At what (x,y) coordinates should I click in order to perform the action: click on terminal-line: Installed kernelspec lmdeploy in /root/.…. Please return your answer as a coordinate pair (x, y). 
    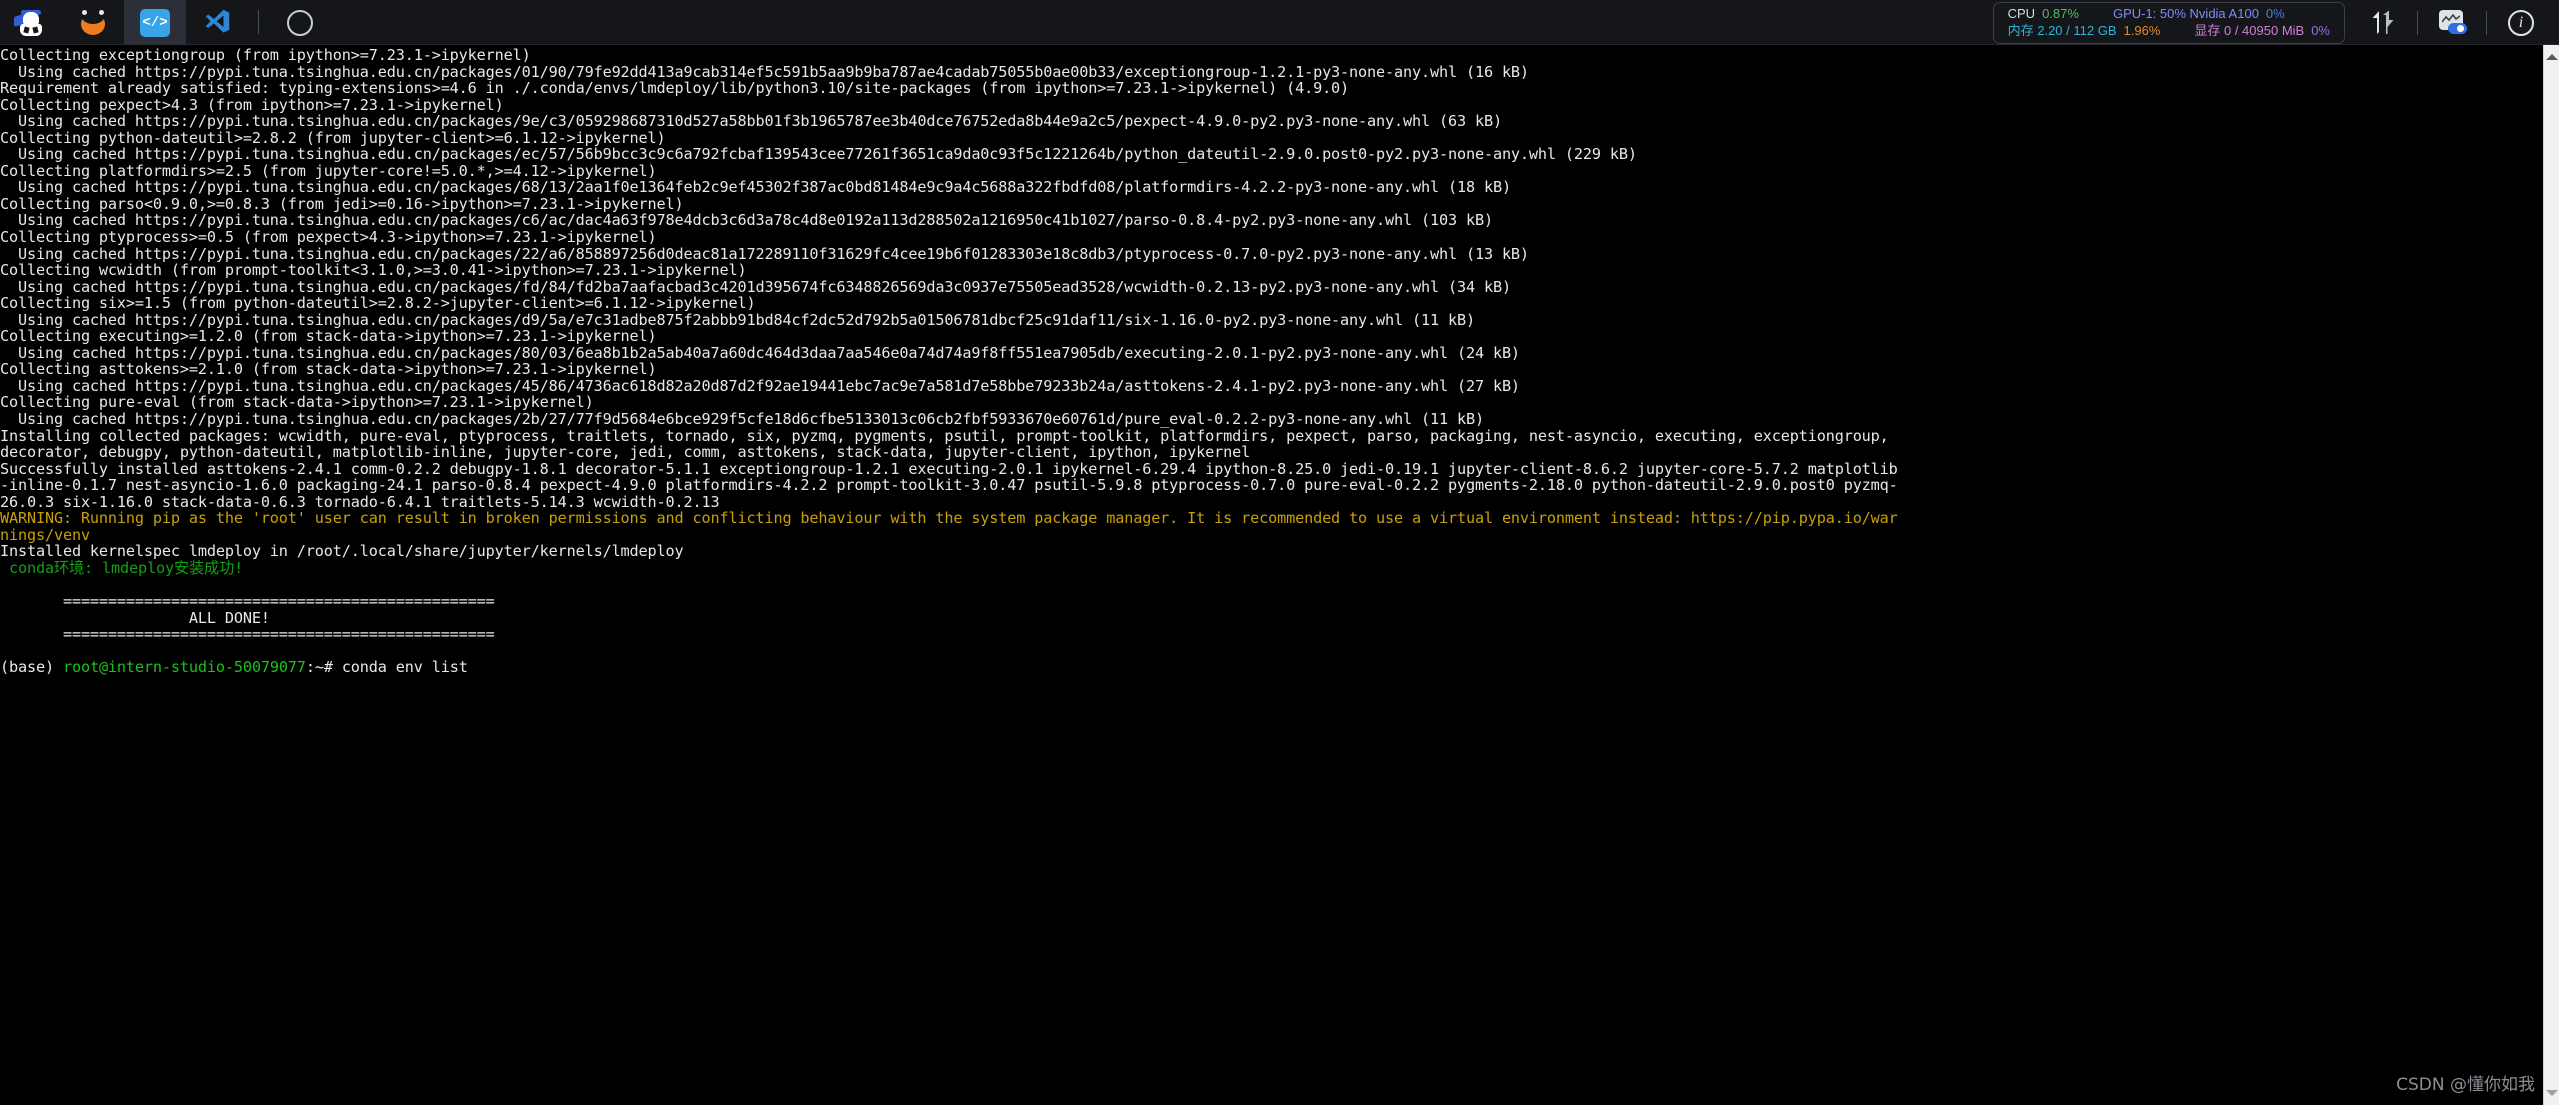
    Looking at the image, I should click on (342, 551).